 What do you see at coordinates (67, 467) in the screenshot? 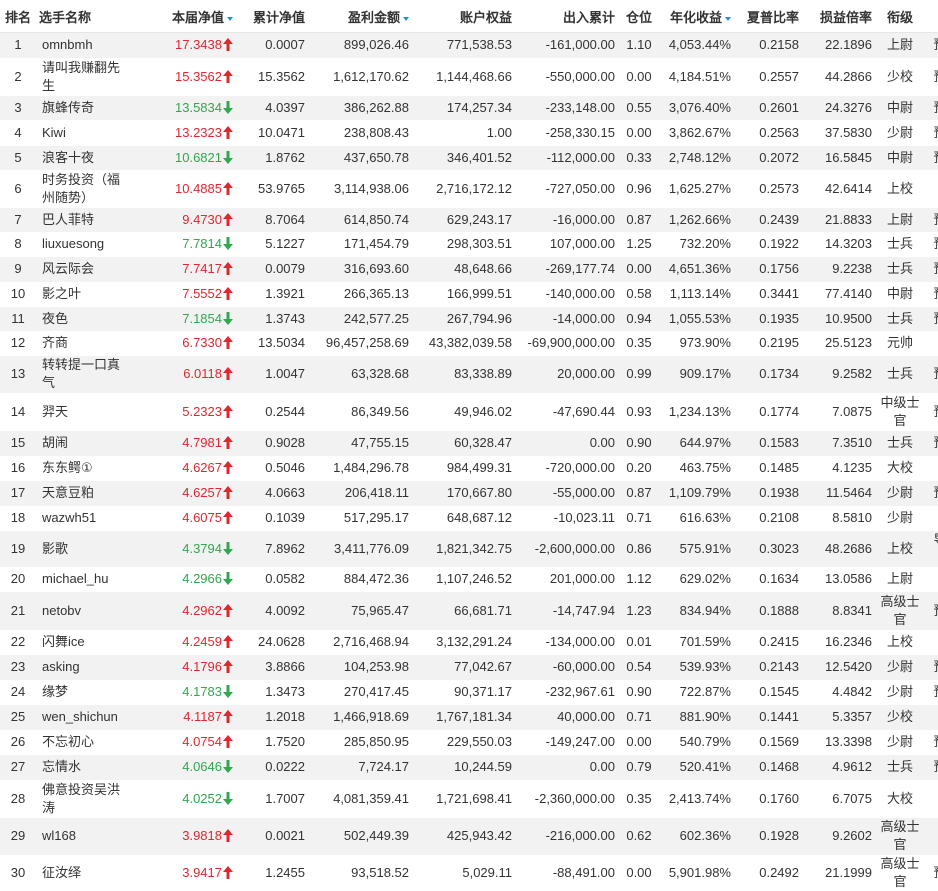
I see `player-name: 东东鳄①` at bounding box center [67, 467].